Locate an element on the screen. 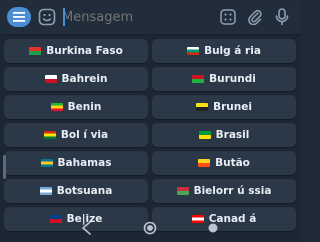  system-nav-bar is located at coordinates (150, 229).